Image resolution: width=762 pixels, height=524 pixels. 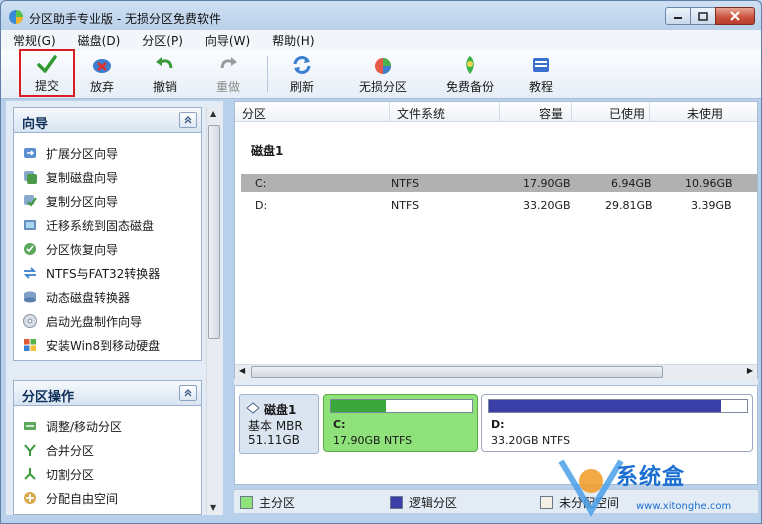 I want to click on wizard-item-migrate-ssd: 迁移系统到固态磁盘, so click(x=111, y=225).